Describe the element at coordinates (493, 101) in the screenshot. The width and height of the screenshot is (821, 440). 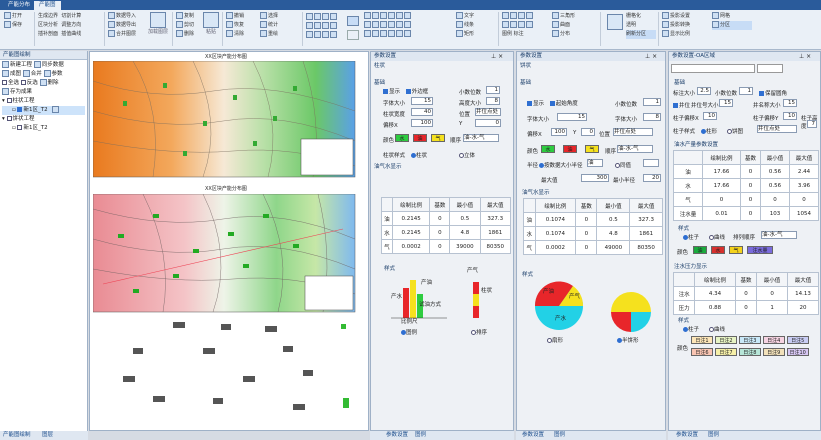
I see `height-input: 8` at that location.